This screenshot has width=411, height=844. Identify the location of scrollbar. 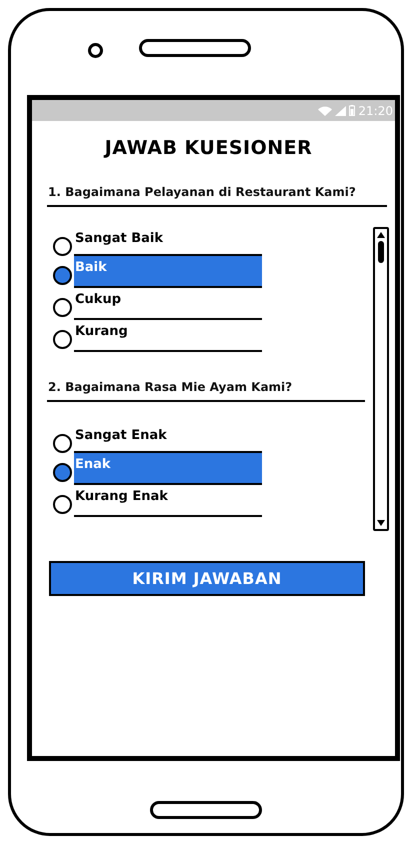
(381, 379).